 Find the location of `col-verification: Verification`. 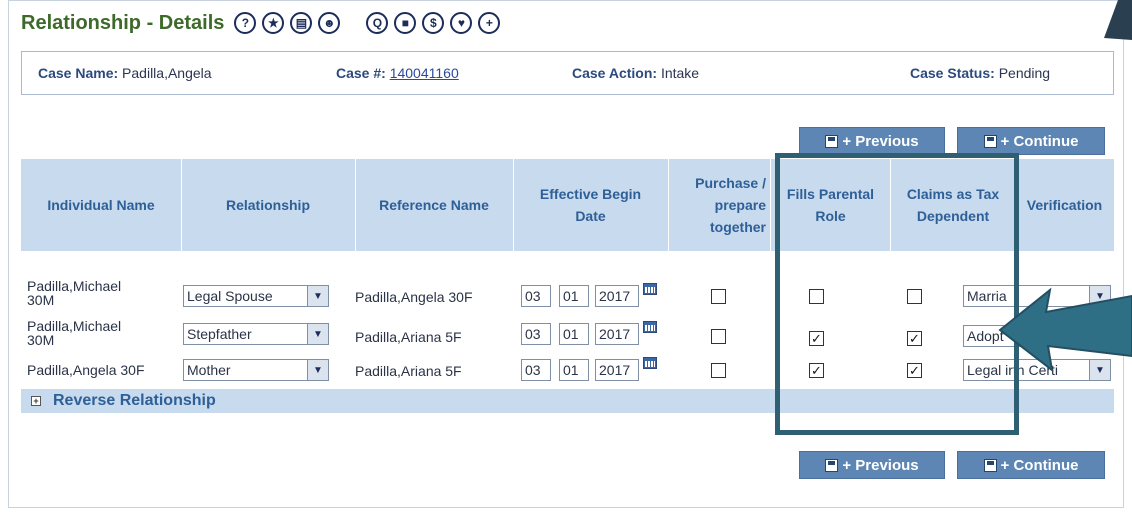

col-verification: Verification is located at coordinates (1064, 205).